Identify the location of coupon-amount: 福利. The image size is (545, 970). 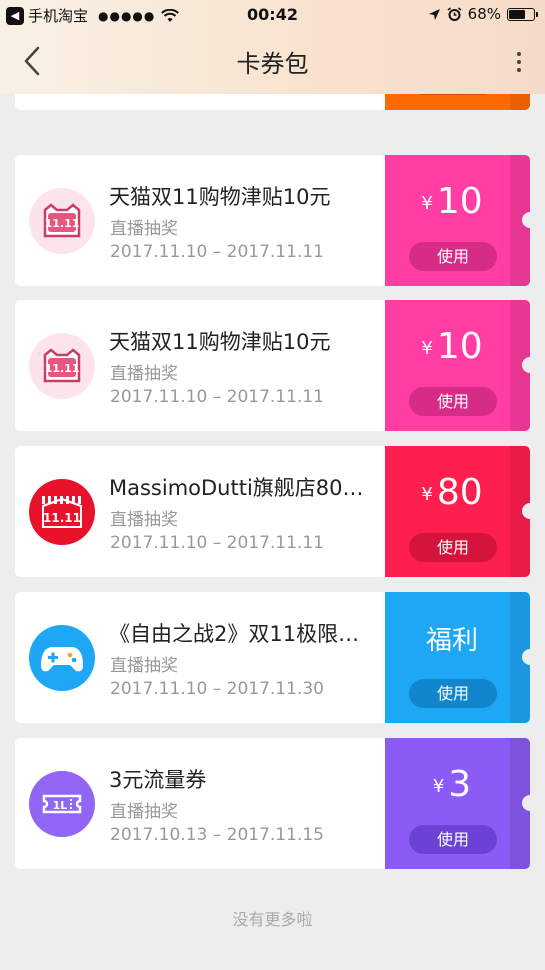
(452, 638).